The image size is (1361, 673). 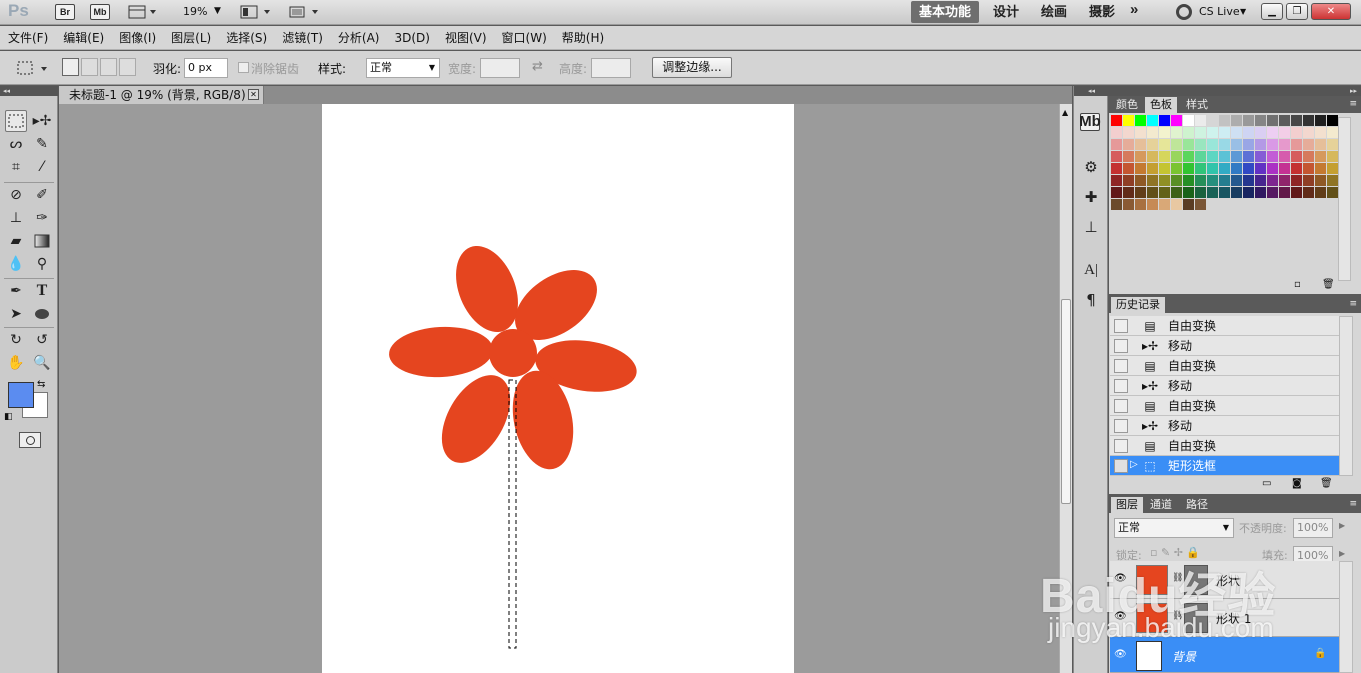 I want to click on zoom-tool: 🔍, so click(x=42, y=363).